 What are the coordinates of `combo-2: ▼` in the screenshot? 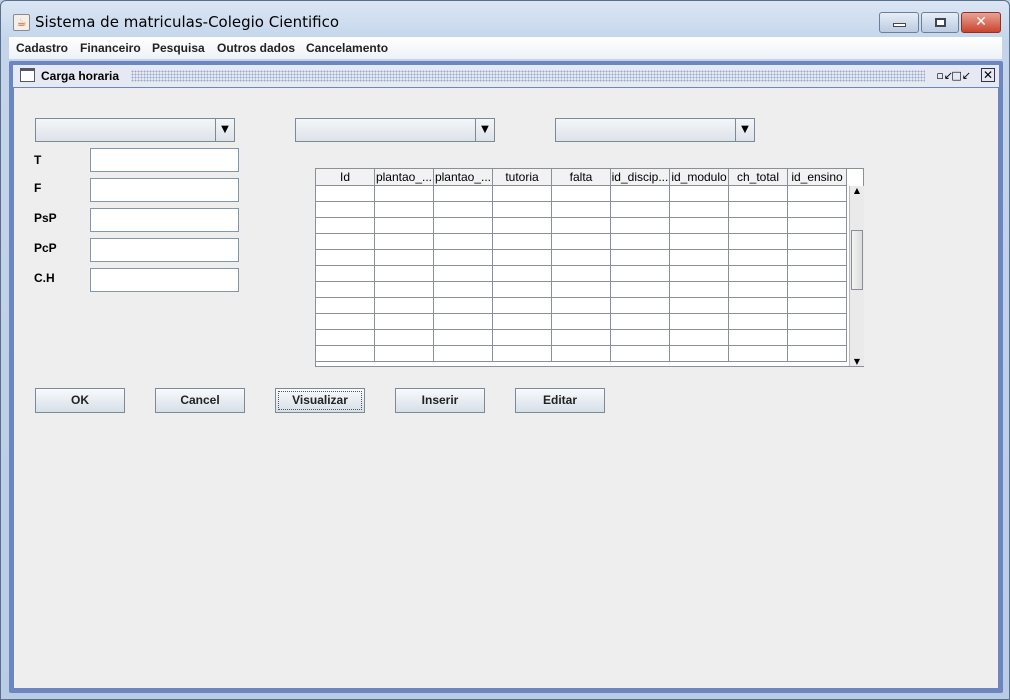 It's located at (395, 130).